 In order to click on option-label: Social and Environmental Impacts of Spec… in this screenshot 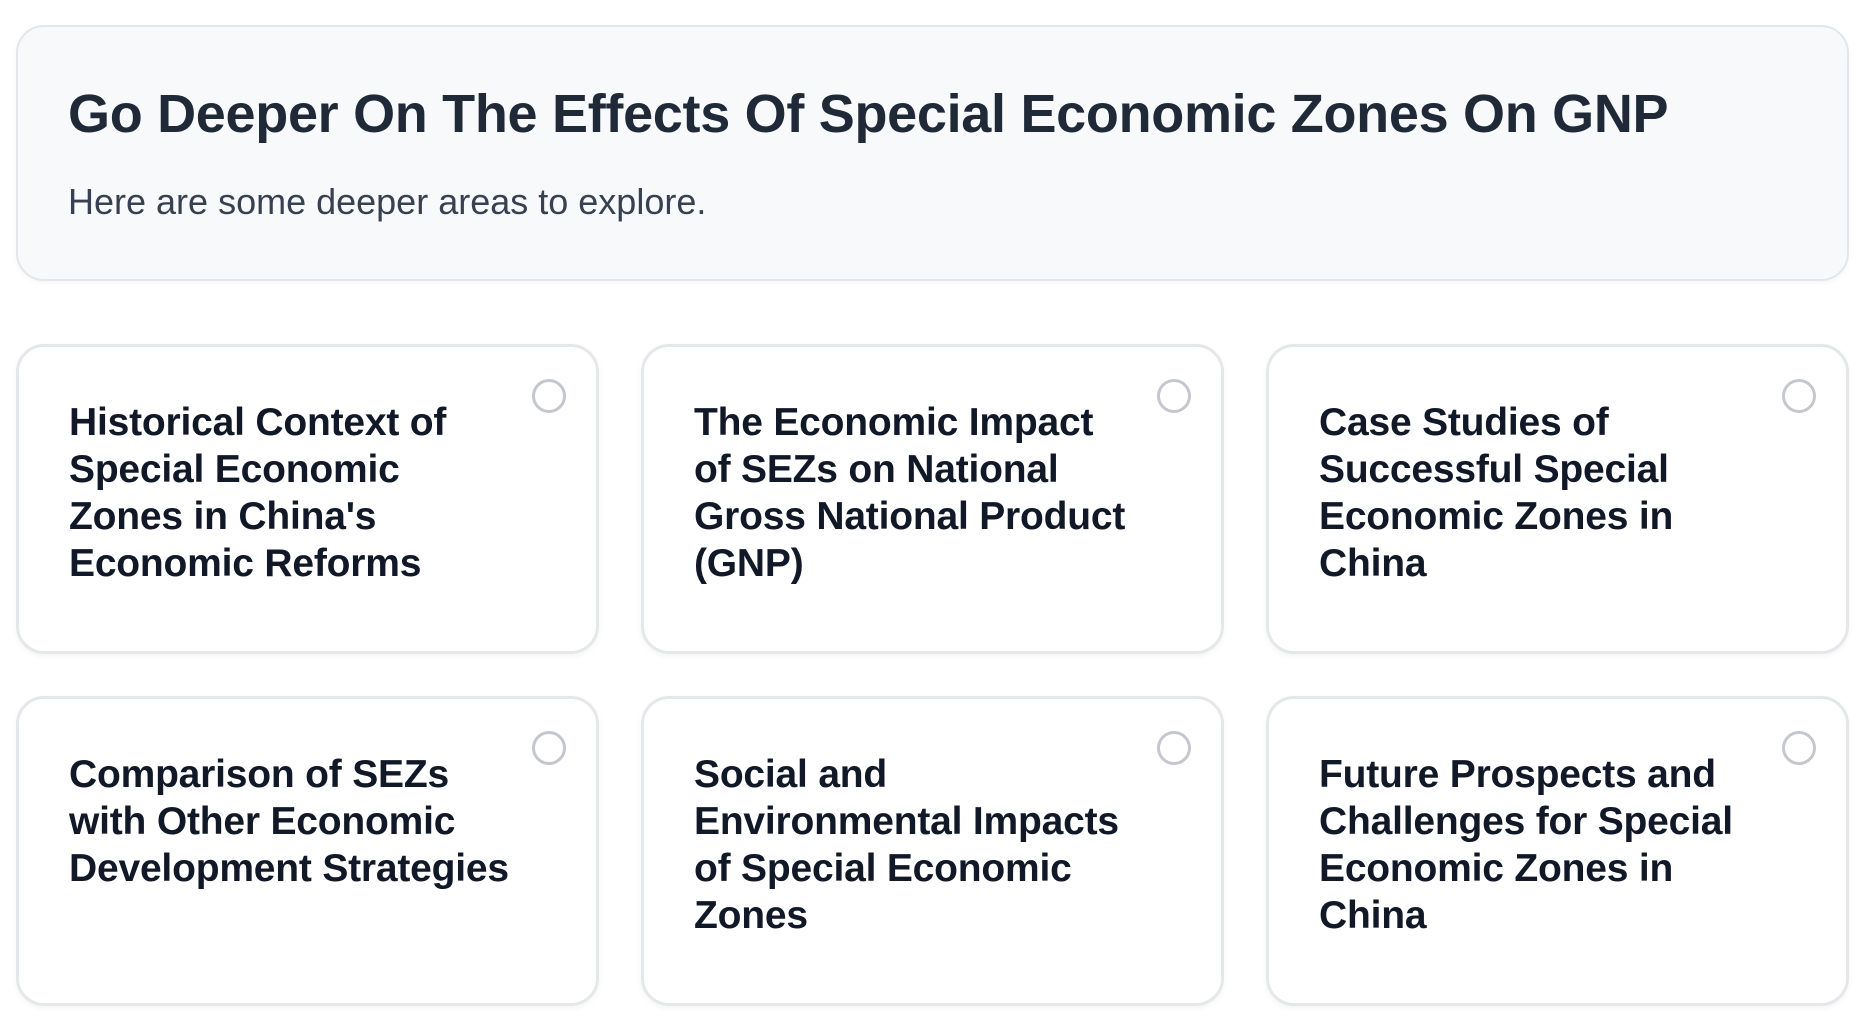, I will do `click(906, 845)`.